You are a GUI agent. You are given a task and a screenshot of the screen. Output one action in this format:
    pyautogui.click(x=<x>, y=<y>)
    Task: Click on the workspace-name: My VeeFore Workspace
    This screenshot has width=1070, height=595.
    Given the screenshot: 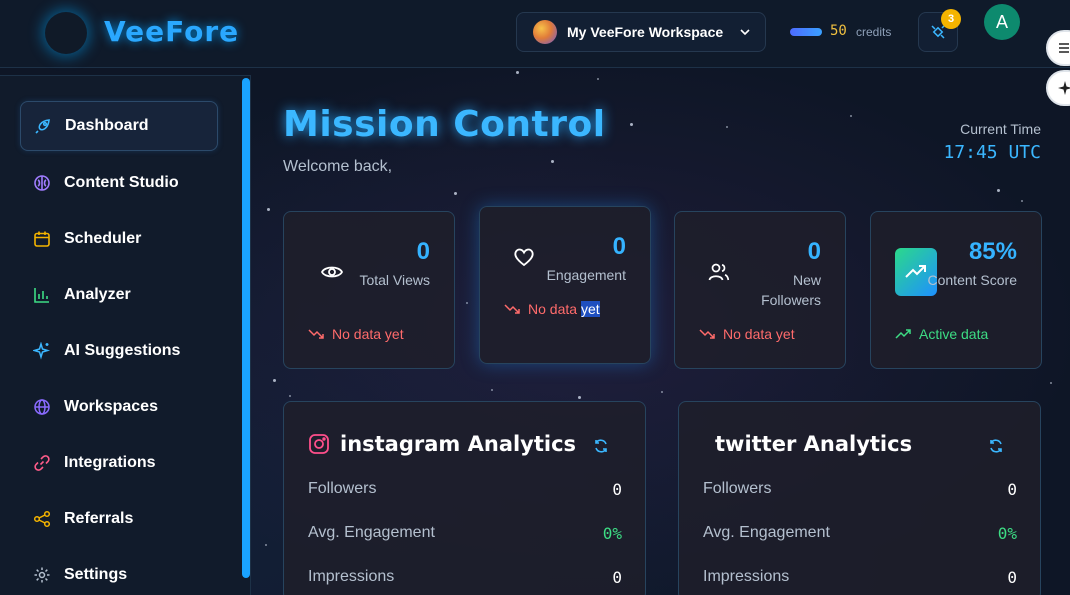 What is the action you would take?
    pyautogui.click(x=645, y=32)
    